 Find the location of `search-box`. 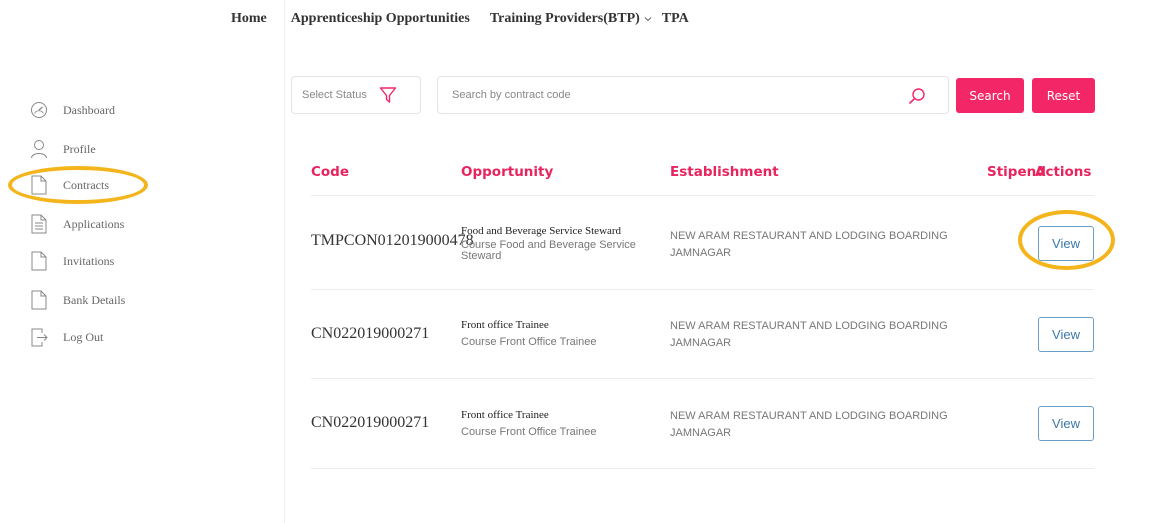

search-box is located at coordinates (693, 95).